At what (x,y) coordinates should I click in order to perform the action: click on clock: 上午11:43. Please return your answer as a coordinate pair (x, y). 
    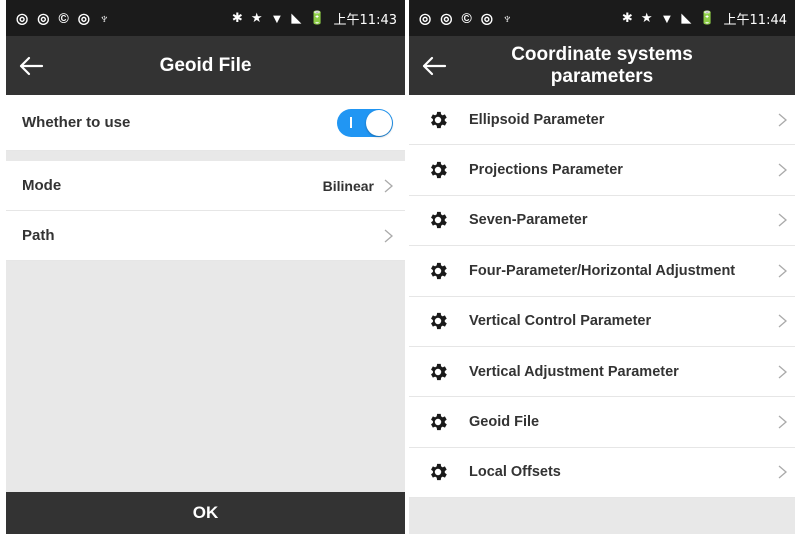
    Looking at the image, I should click on (365, 20).